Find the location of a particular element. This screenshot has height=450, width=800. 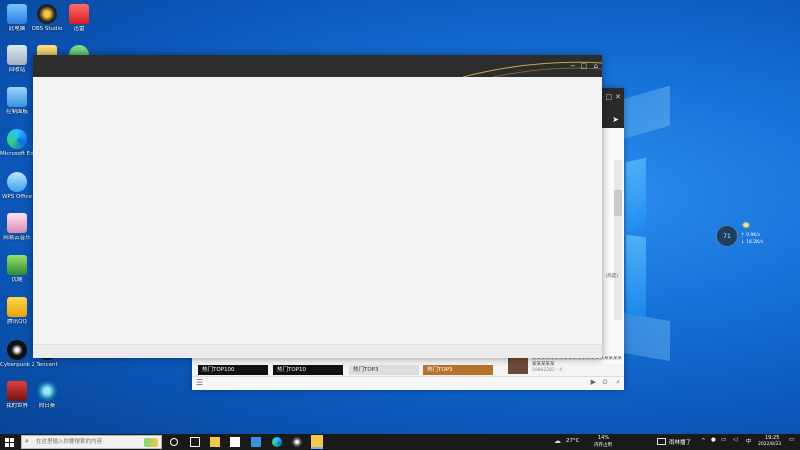

mascot-icon is located at coordinates (746, 225).